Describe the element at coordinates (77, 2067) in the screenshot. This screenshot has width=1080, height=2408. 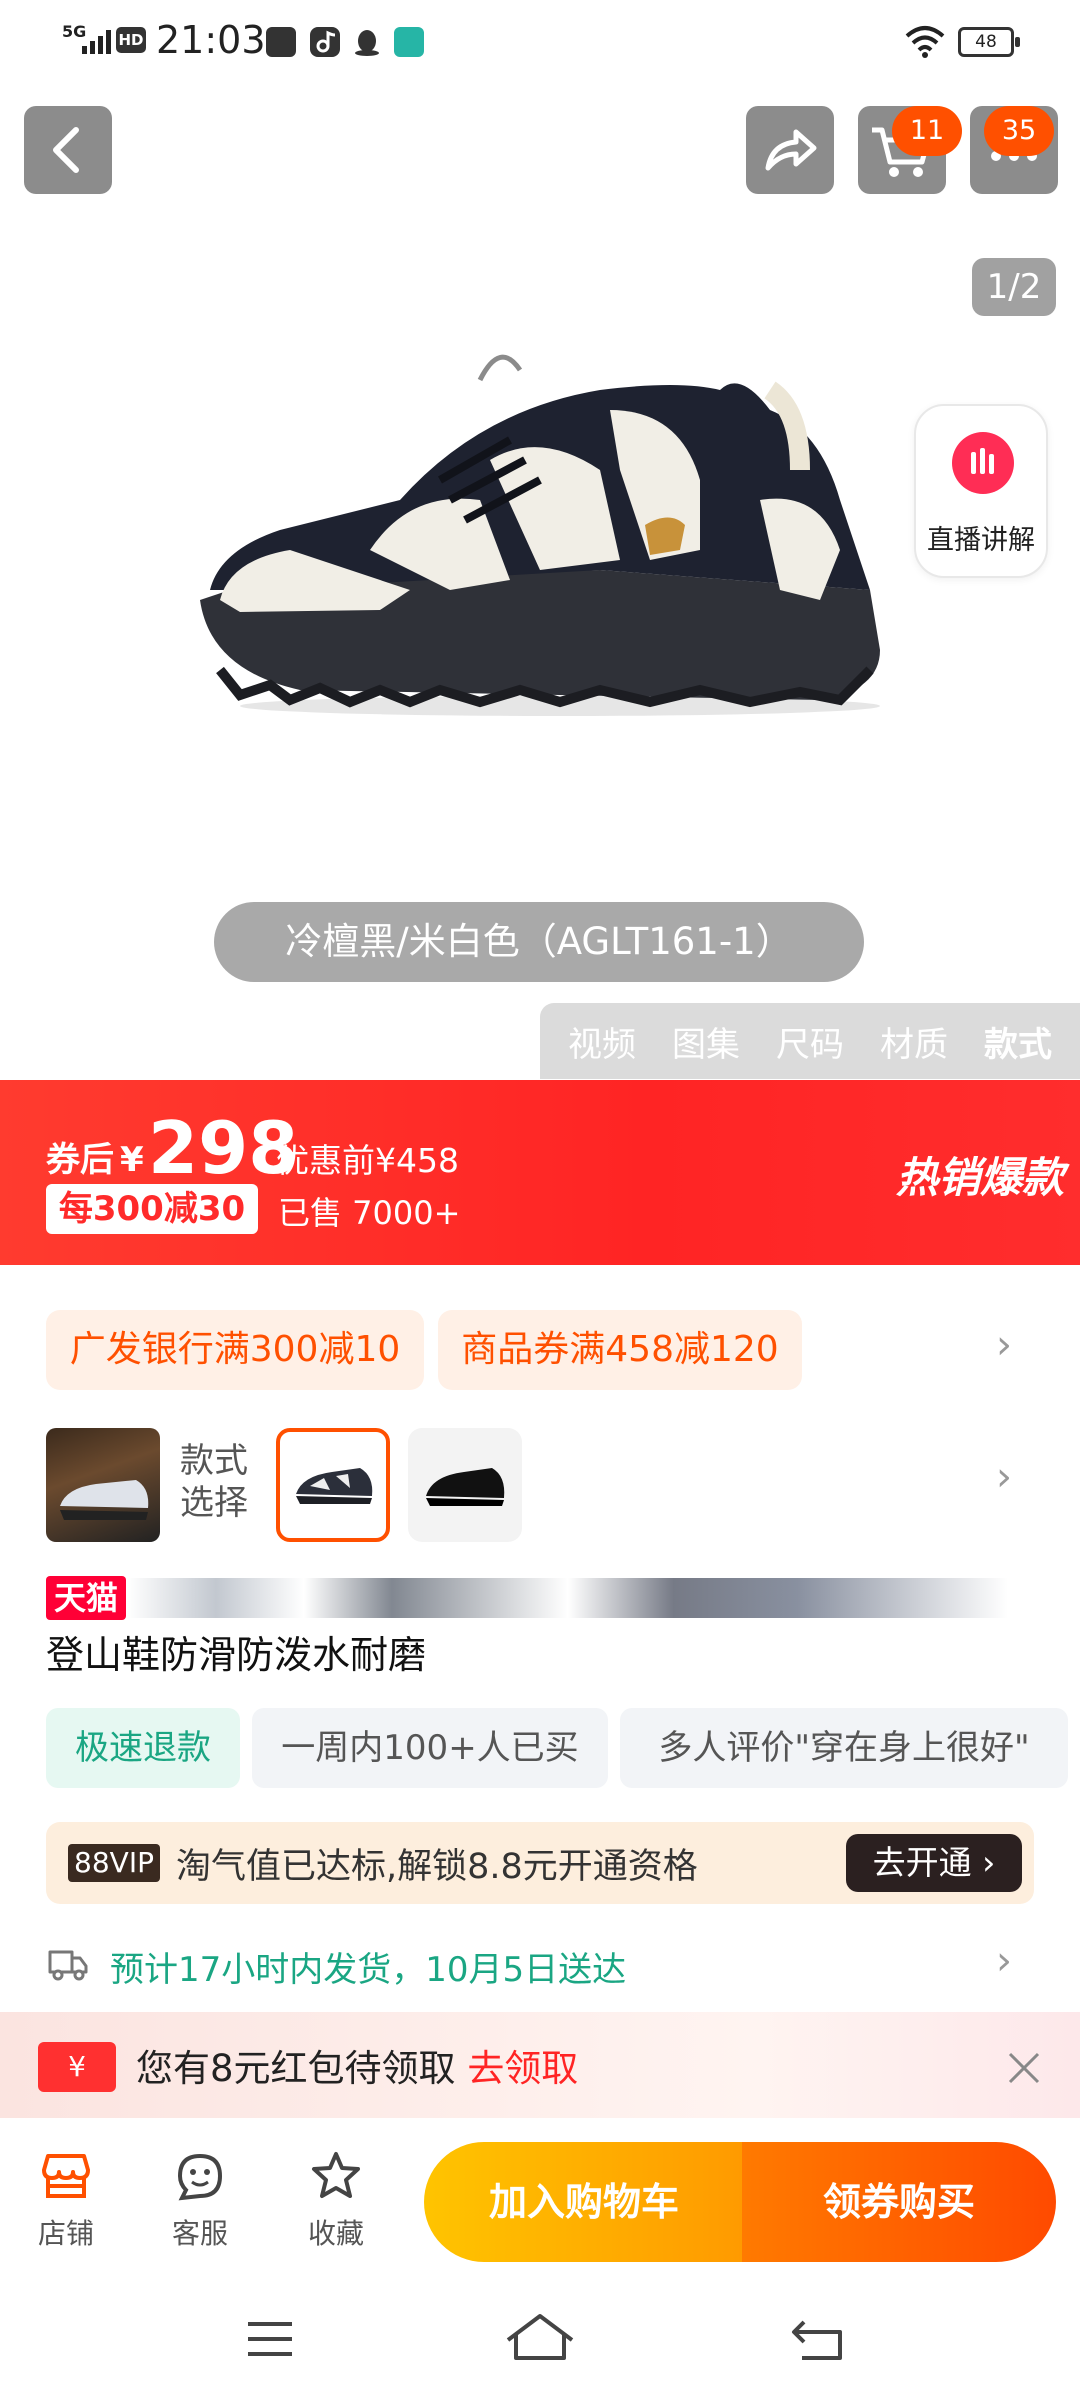
I see `red-envelope-icon: ¥` at that location.